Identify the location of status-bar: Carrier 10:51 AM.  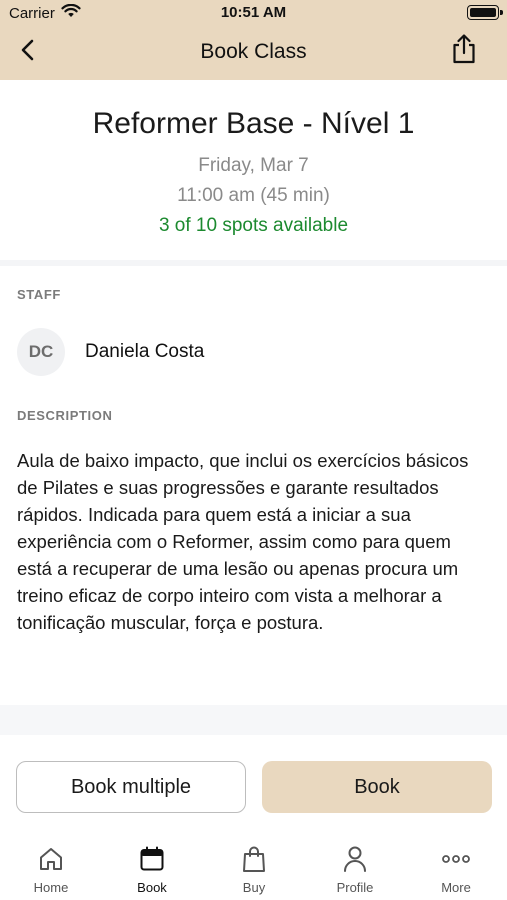
(253, 13).